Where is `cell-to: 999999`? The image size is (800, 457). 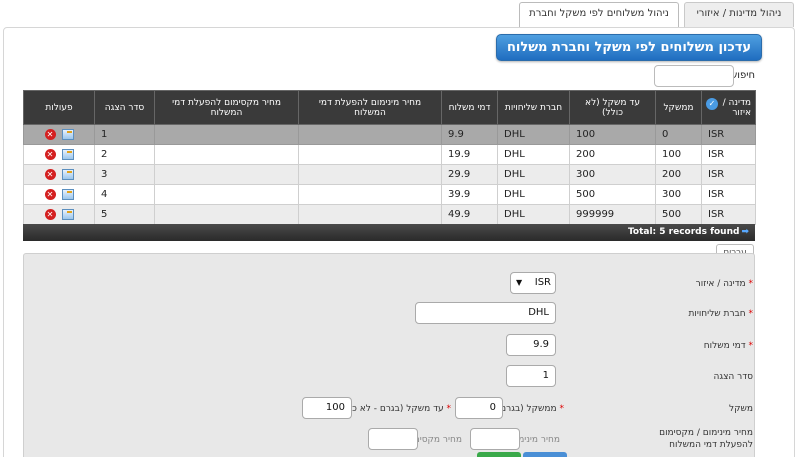
cell-to: 999999 is located at coordinates (612, 214).